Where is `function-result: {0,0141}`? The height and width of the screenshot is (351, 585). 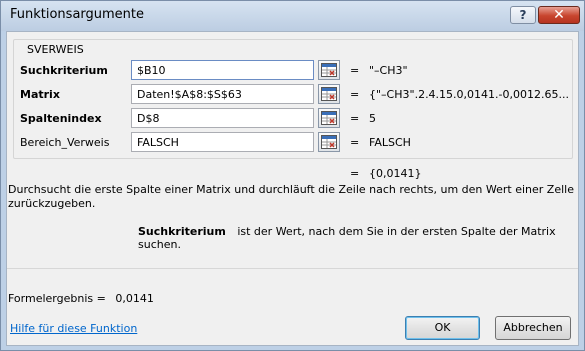 function-result: {0,0141} is located at coordinates (395, 173).